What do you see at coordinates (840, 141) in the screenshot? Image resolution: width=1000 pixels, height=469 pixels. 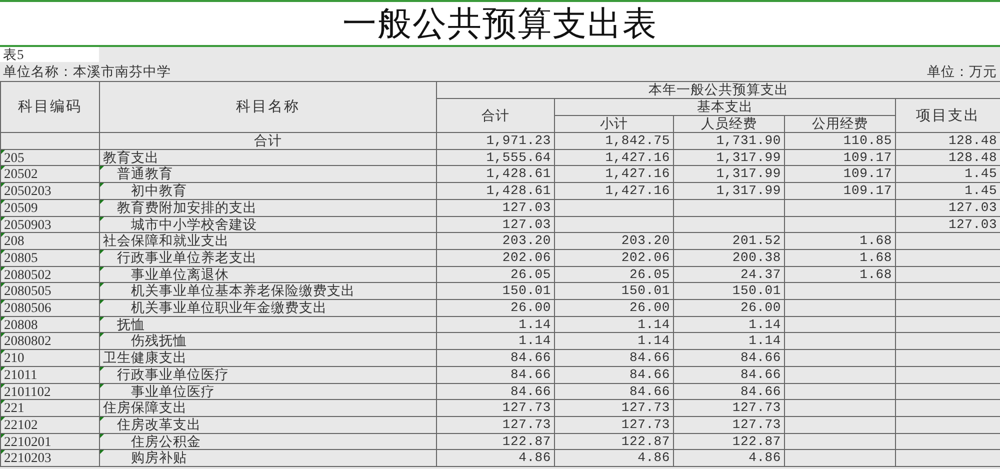 I see `table-cell: 110.85` at bounding box center [840, 141].